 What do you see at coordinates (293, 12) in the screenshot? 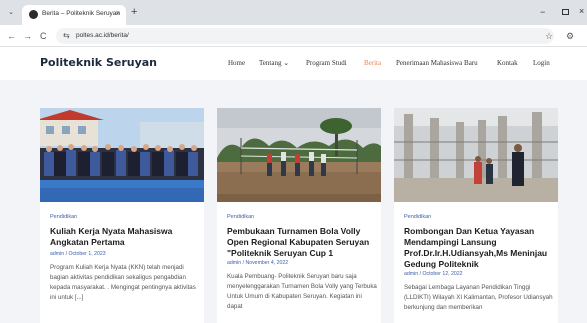
I see `browser-tab-bar: ⌄ Berita – Politeknik Seruyan × + − ×` at bounding box center [293, 12].